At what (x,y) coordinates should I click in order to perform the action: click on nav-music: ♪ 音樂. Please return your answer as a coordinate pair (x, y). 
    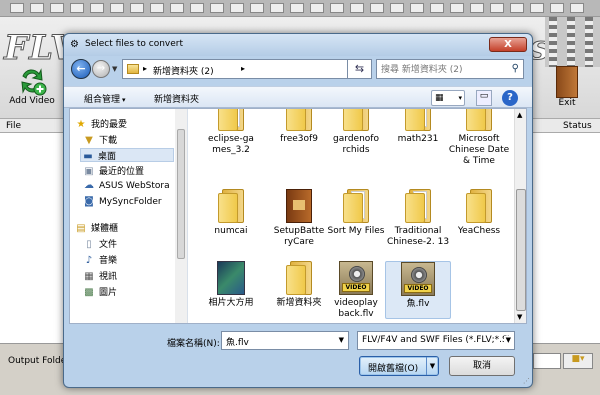
    Looking at the image, I should click on (99, 260).